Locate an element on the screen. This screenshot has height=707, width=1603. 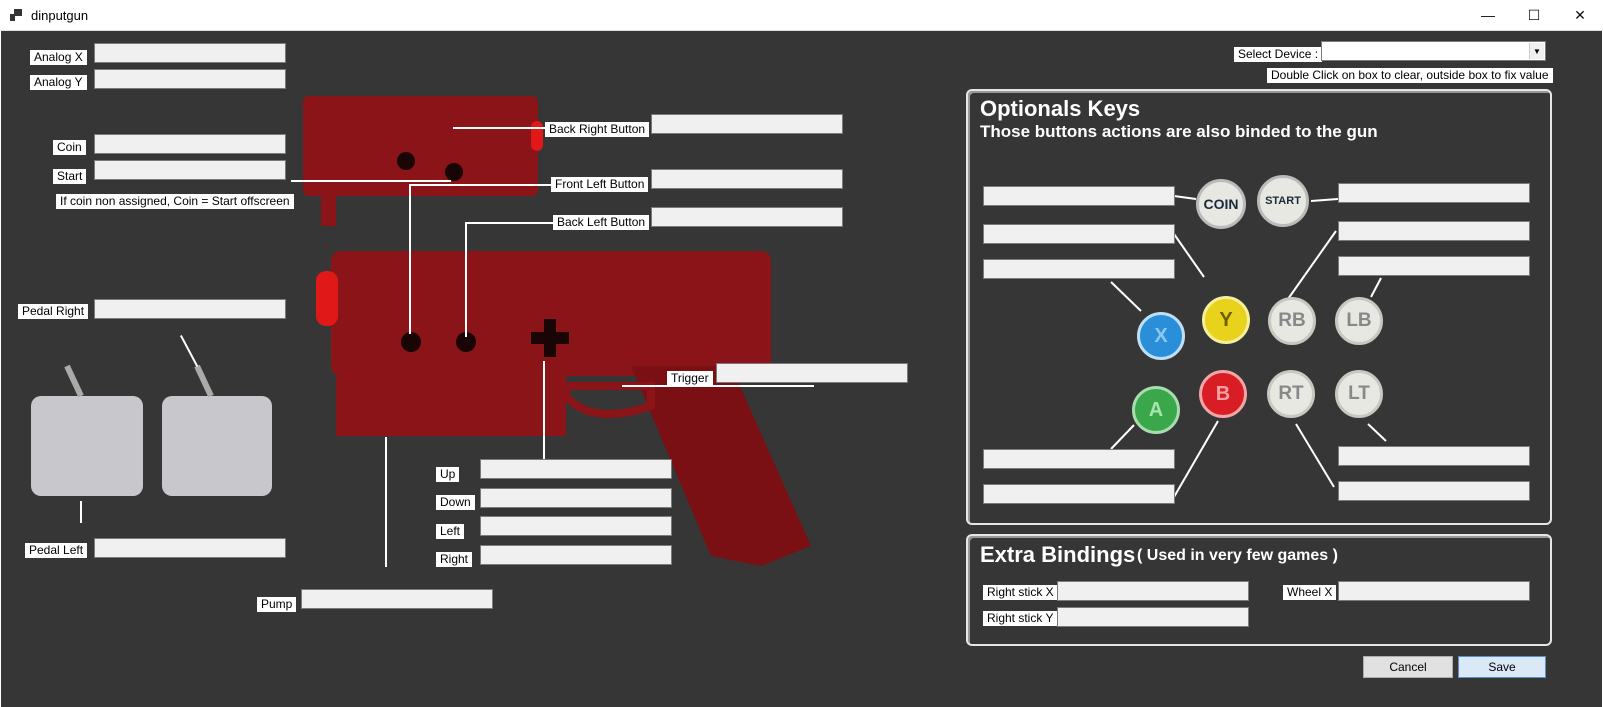
title-bar: dinputgun — ☐ ✕ is located at coordinates (801, 15).